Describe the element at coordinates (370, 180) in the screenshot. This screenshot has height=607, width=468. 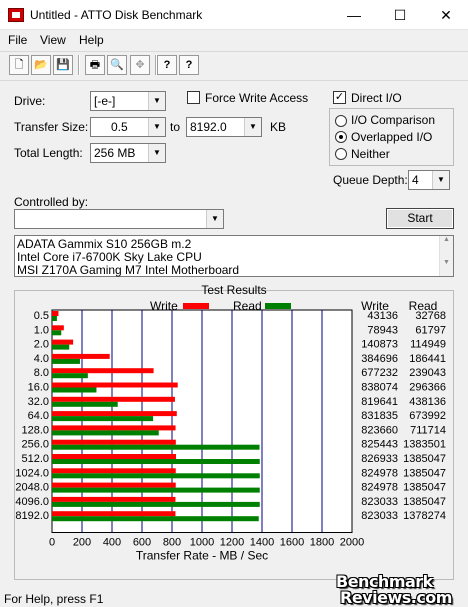
I see `queue-depth-label: Queue Depth:` at that location.